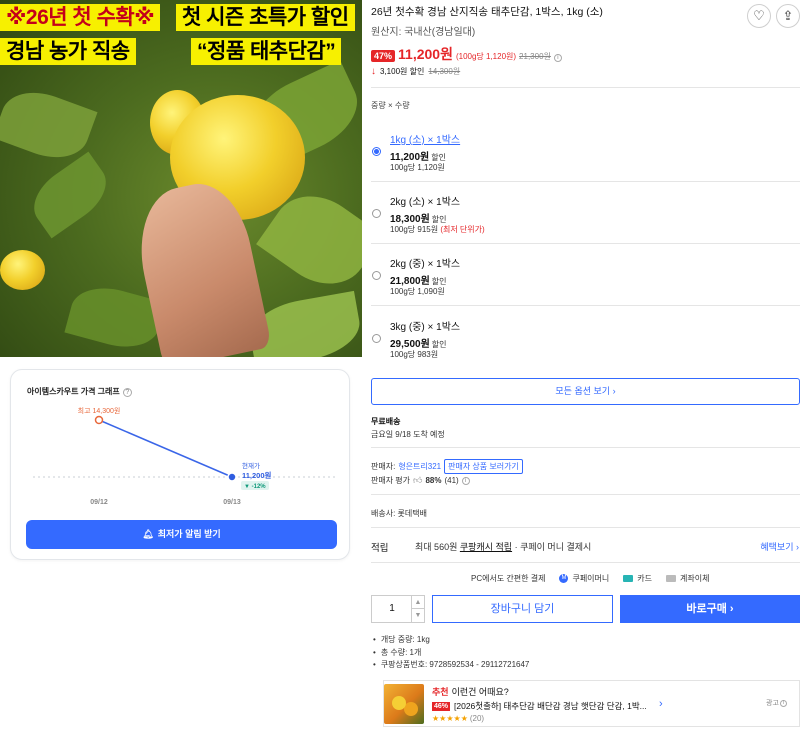 The image size is (800, 731). Describe the element at coordinates (564, 578) in the screenshot. I see `coupay-money-icon: M` at that location.